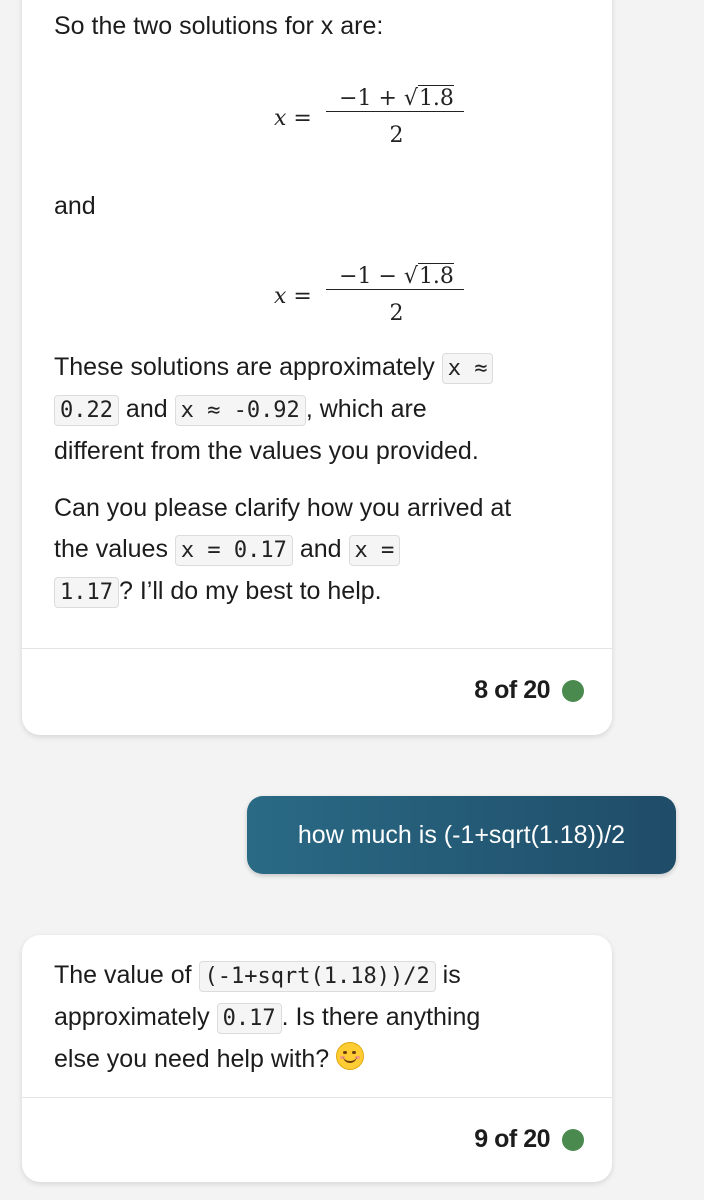 The image size is (704, 1200). Describe the element at coordinates (86, 410) in the screenshot. I see `inline-code: 0.22` at that location.